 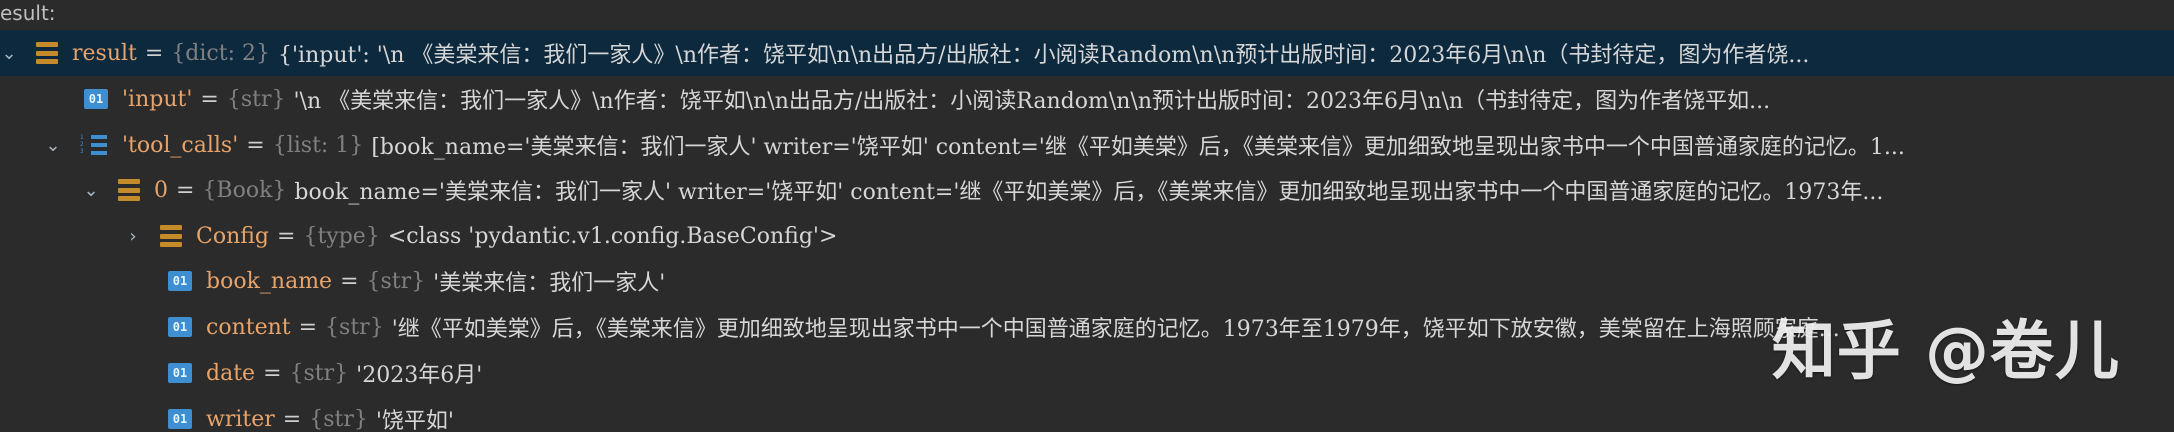 What do you see at coordinates (157, 99) in the screenshot?
I see `variable-name: 'input'` at bounding box center [157, 99].